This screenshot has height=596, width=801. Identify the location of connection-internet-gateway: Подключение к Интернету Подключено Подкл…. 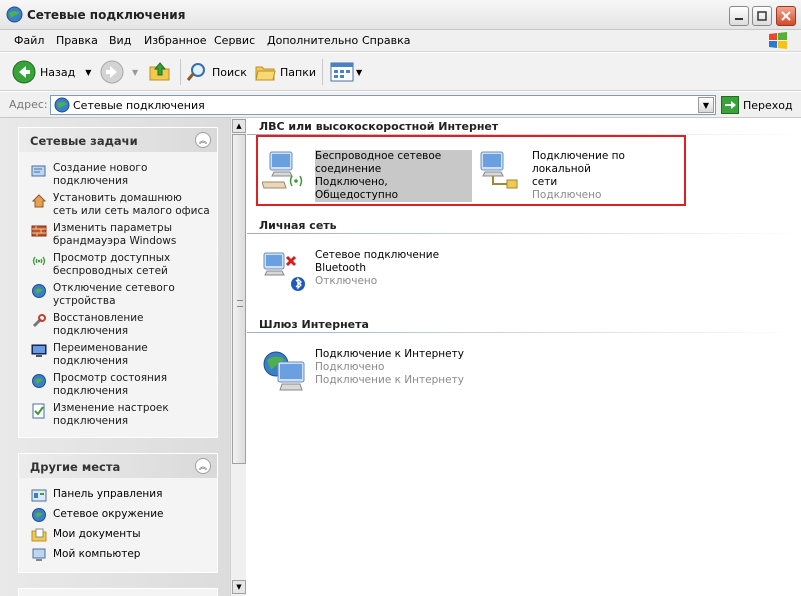
(372, 374).